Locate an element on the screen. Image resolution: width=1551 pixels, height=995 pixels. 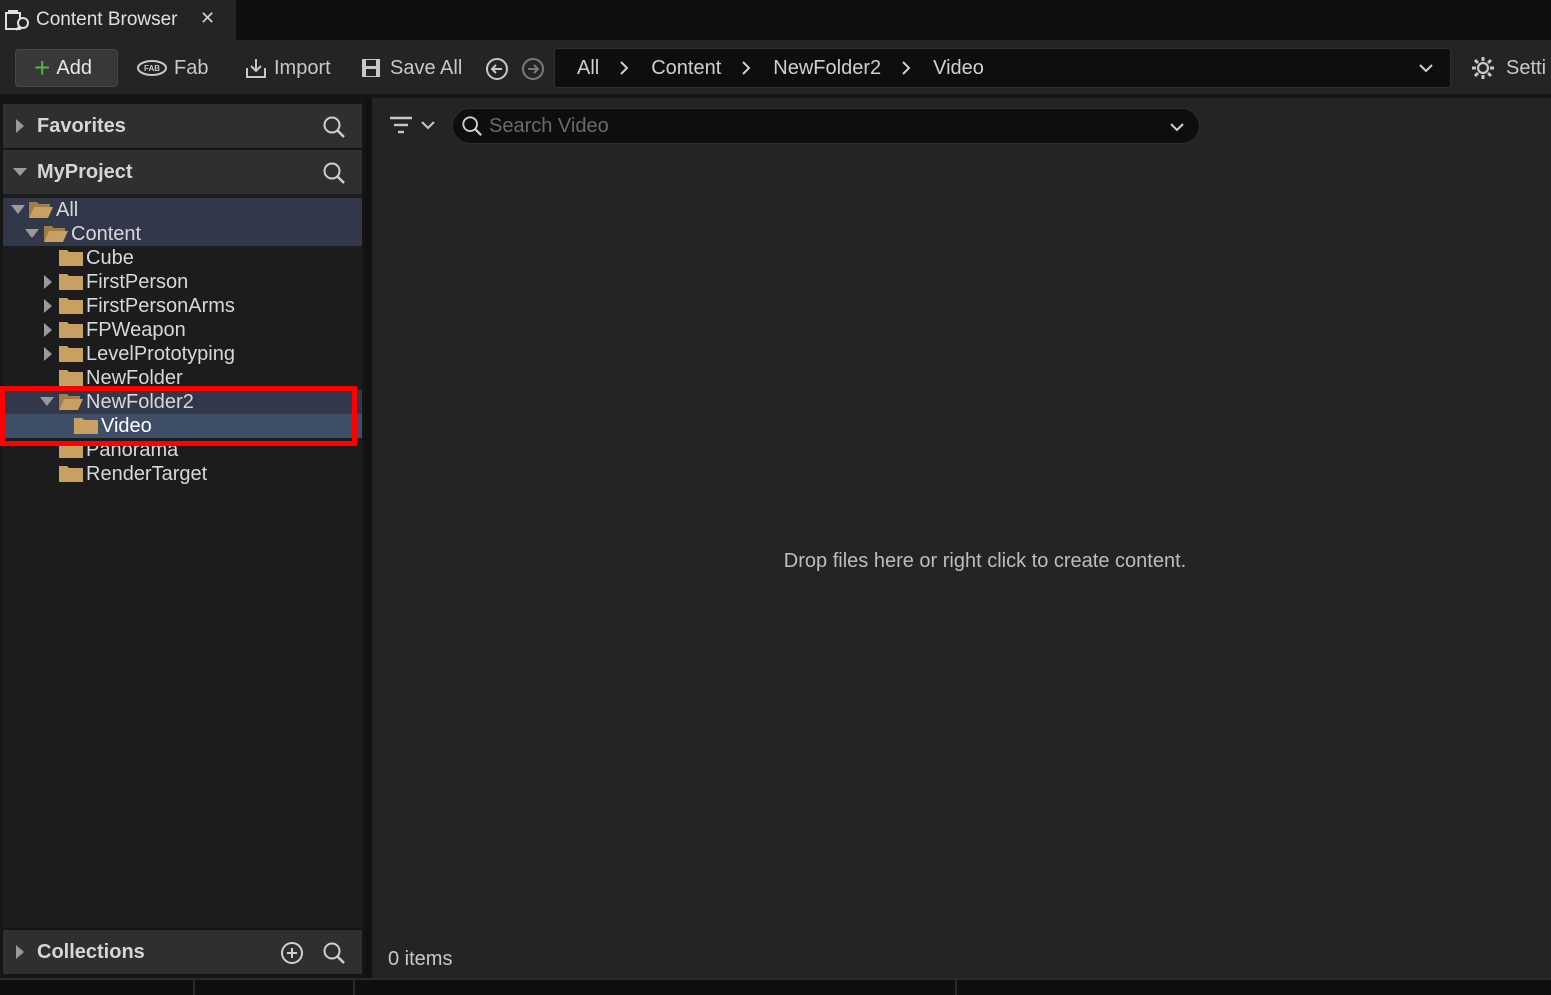
svg-text: FAB is located at coordinates (152, 68).